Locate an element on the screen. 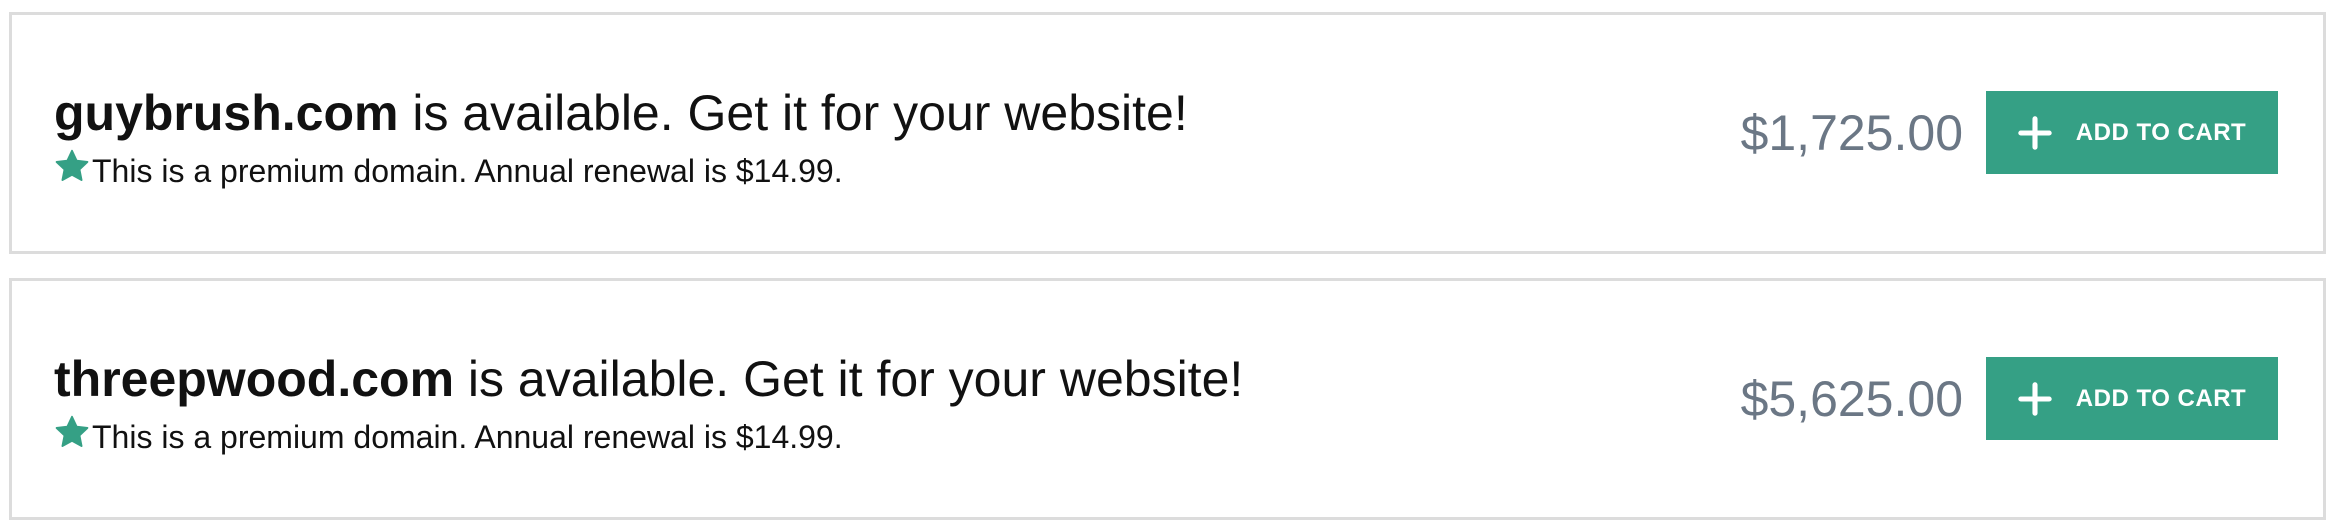  domain-price: $1,725.00 is located at coordinates (1851, 133).